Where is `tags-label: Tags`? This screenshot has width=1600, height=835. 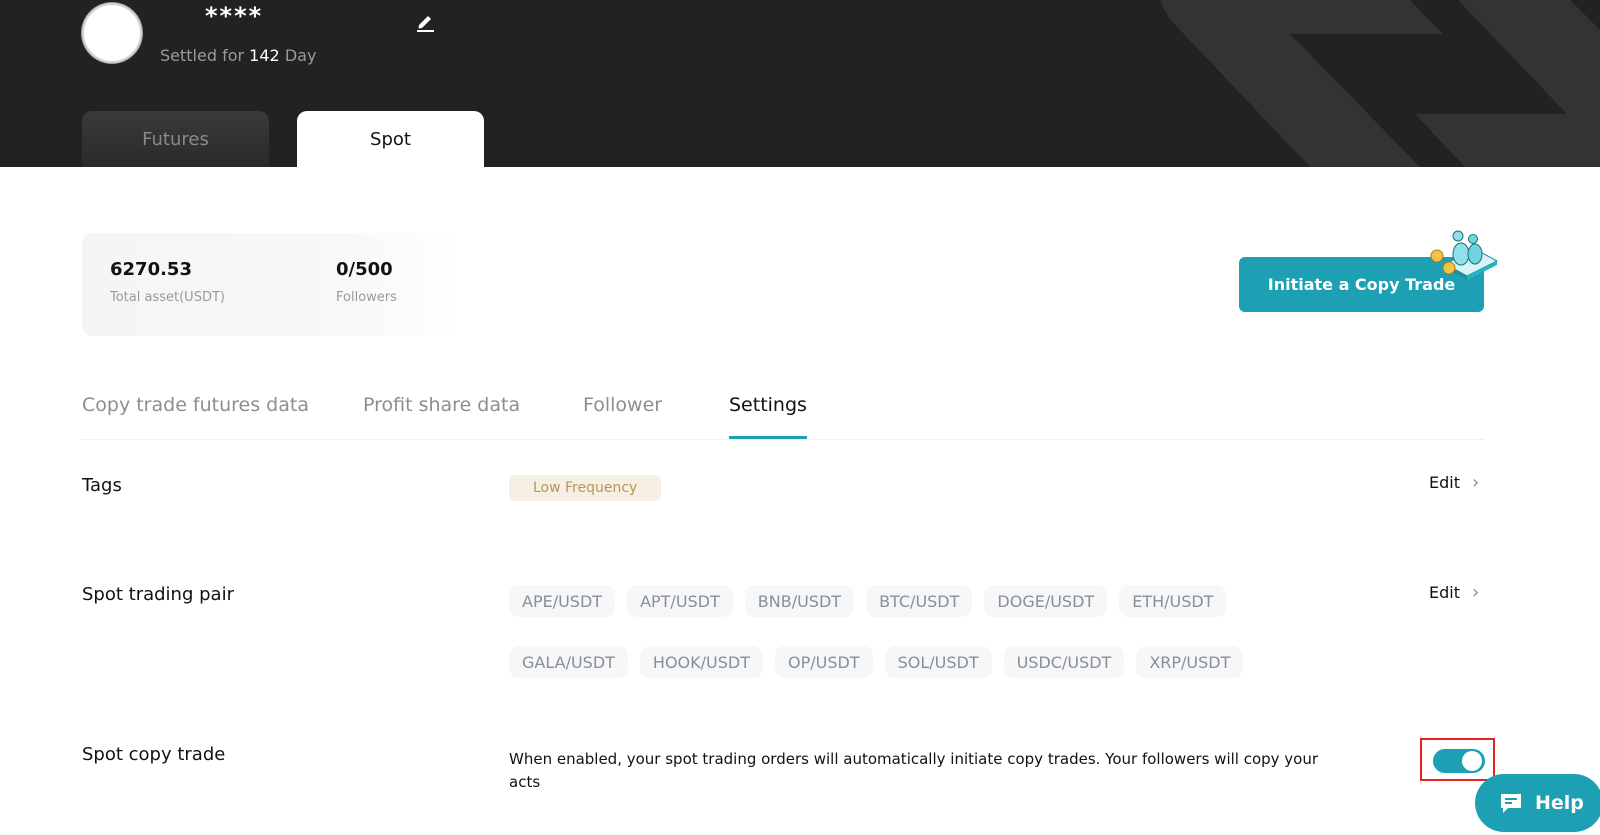 tags-label: Tags is located at coordinates (102, 485).